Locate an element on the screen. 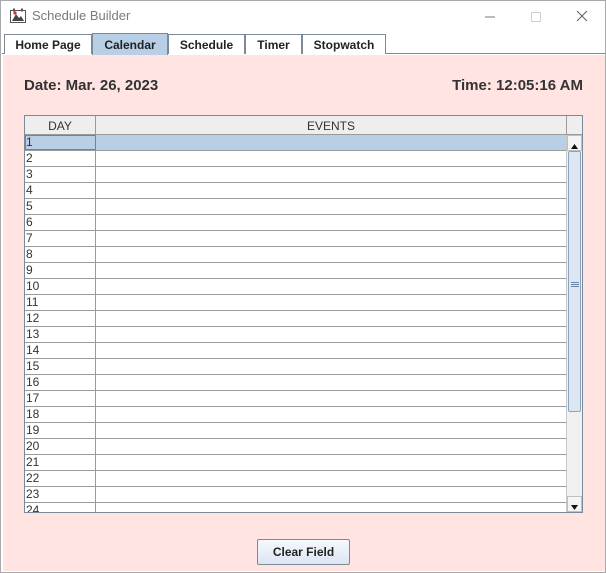  minimize-icon is located at coordinates (490, 16).